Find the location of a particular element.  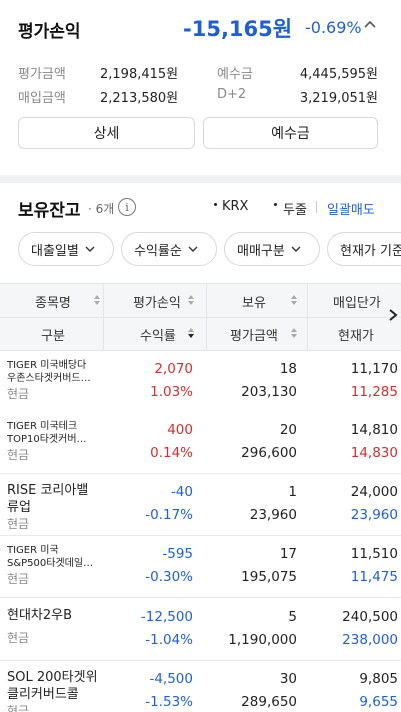

stock-name-line1: SOL 200타겟위 is located at coordinates (52, 677).